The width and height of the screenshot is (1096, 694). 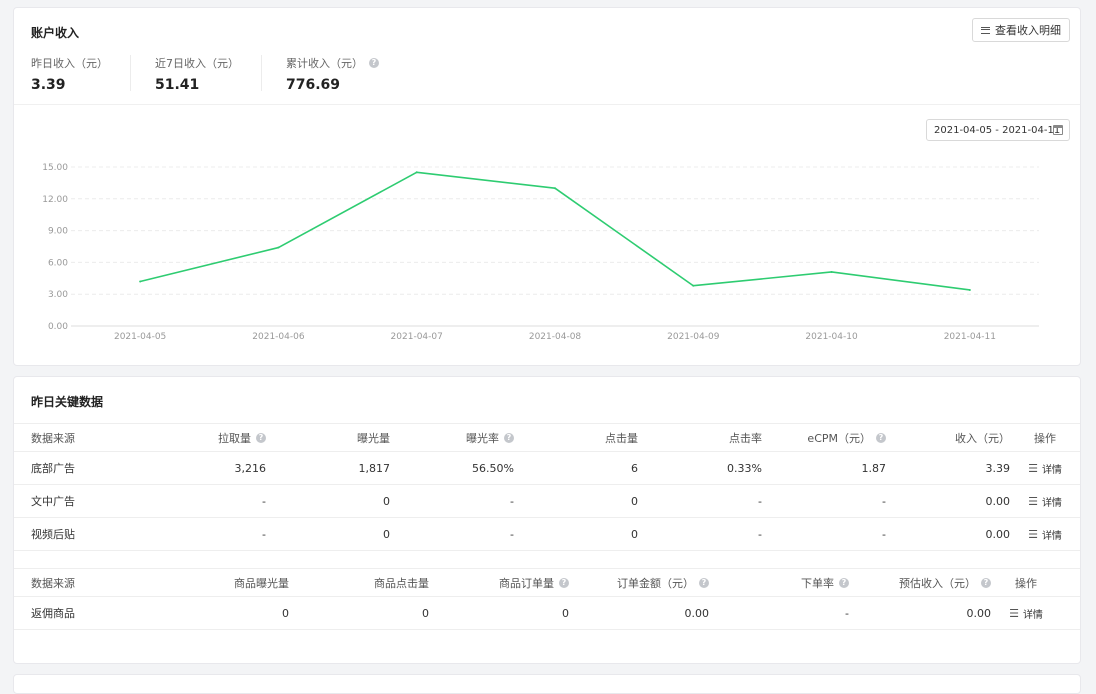 I want to click on y-tick-label: 12.00, so click(x=55, y=200).